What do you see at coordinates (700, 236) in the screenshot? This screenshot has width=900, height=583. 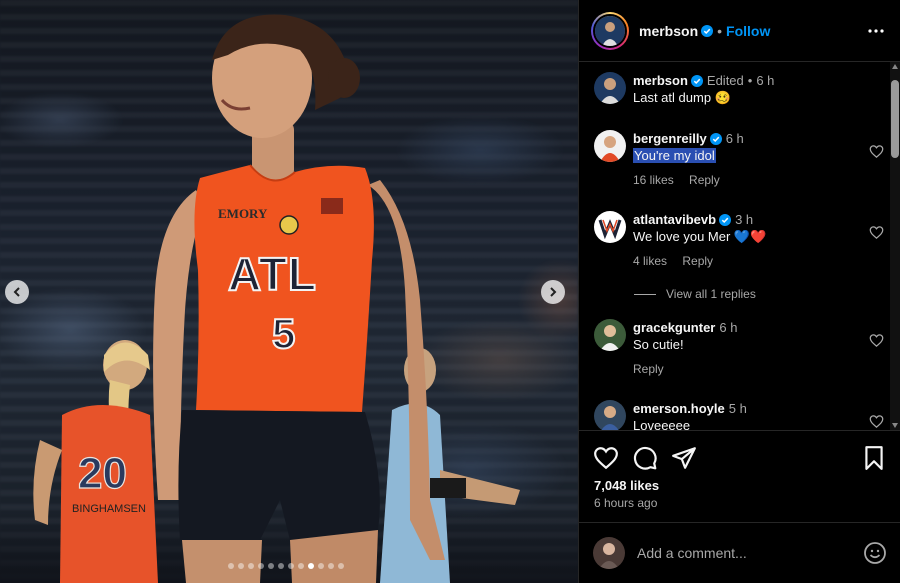 I see `comment-text: We love you Mer 💙❤️` at bounding box center [700, 236].